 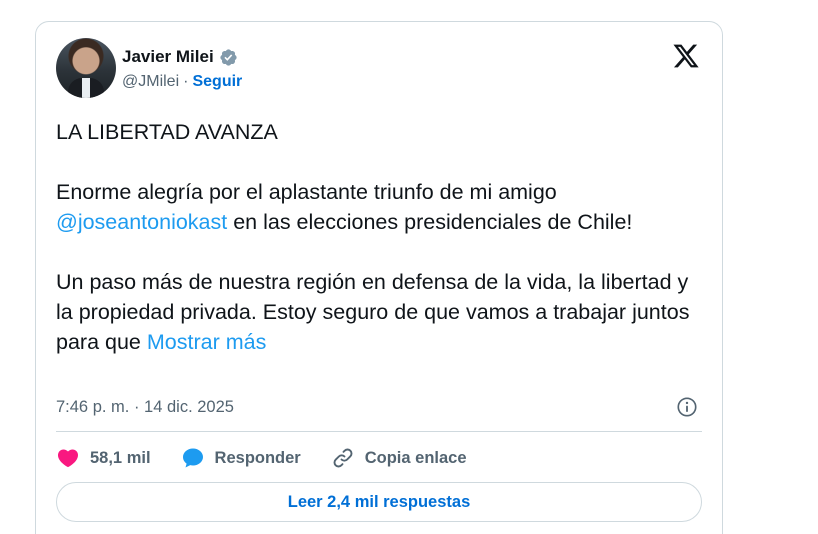 I want to click on tweet-timestamp: 7:46 p. m. · 14 dic. 2025, so click(x=145, y=407).